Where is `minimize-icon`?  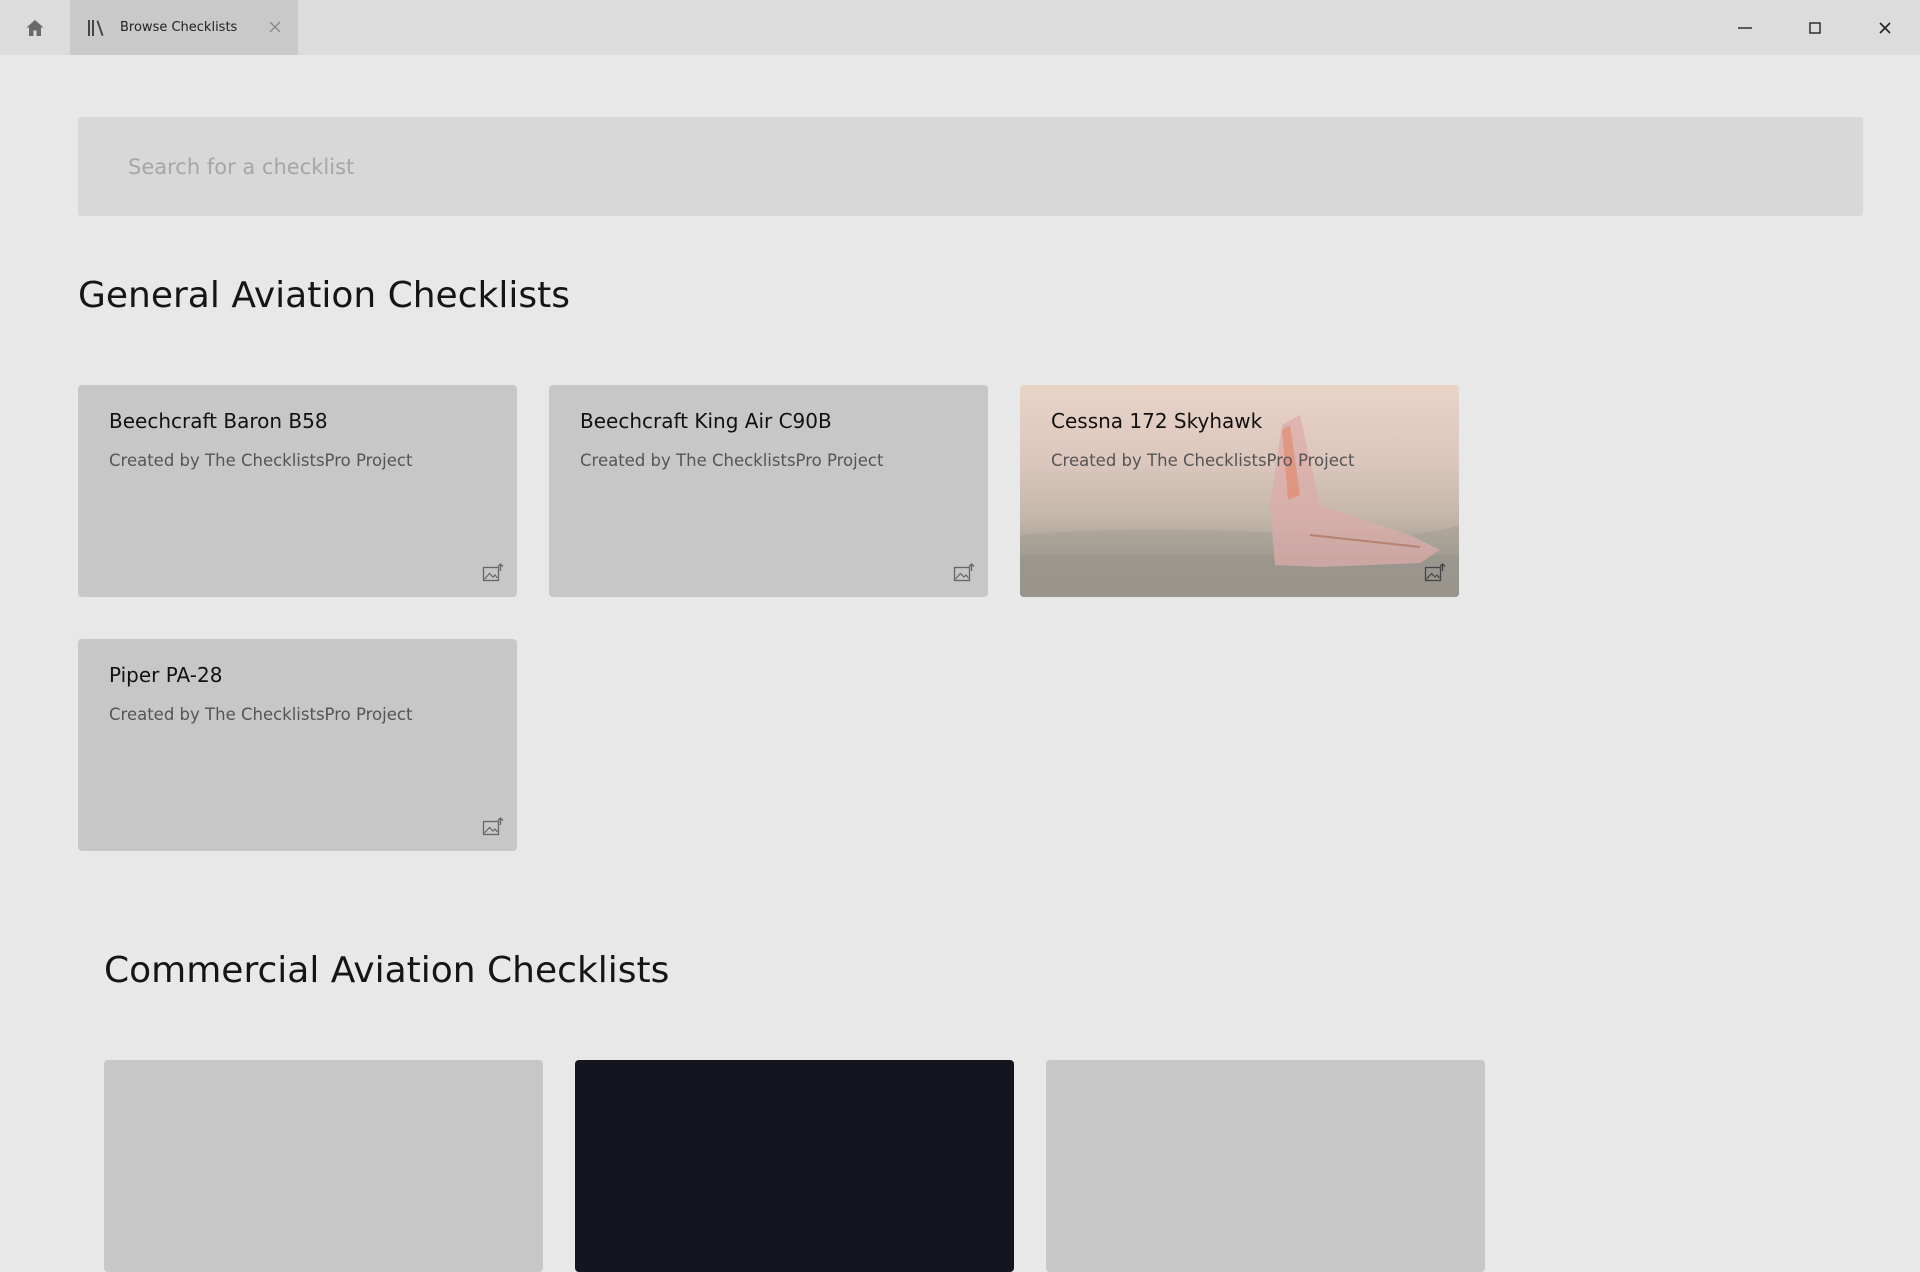
minimize-icon is located at coordinates (1745, 27).